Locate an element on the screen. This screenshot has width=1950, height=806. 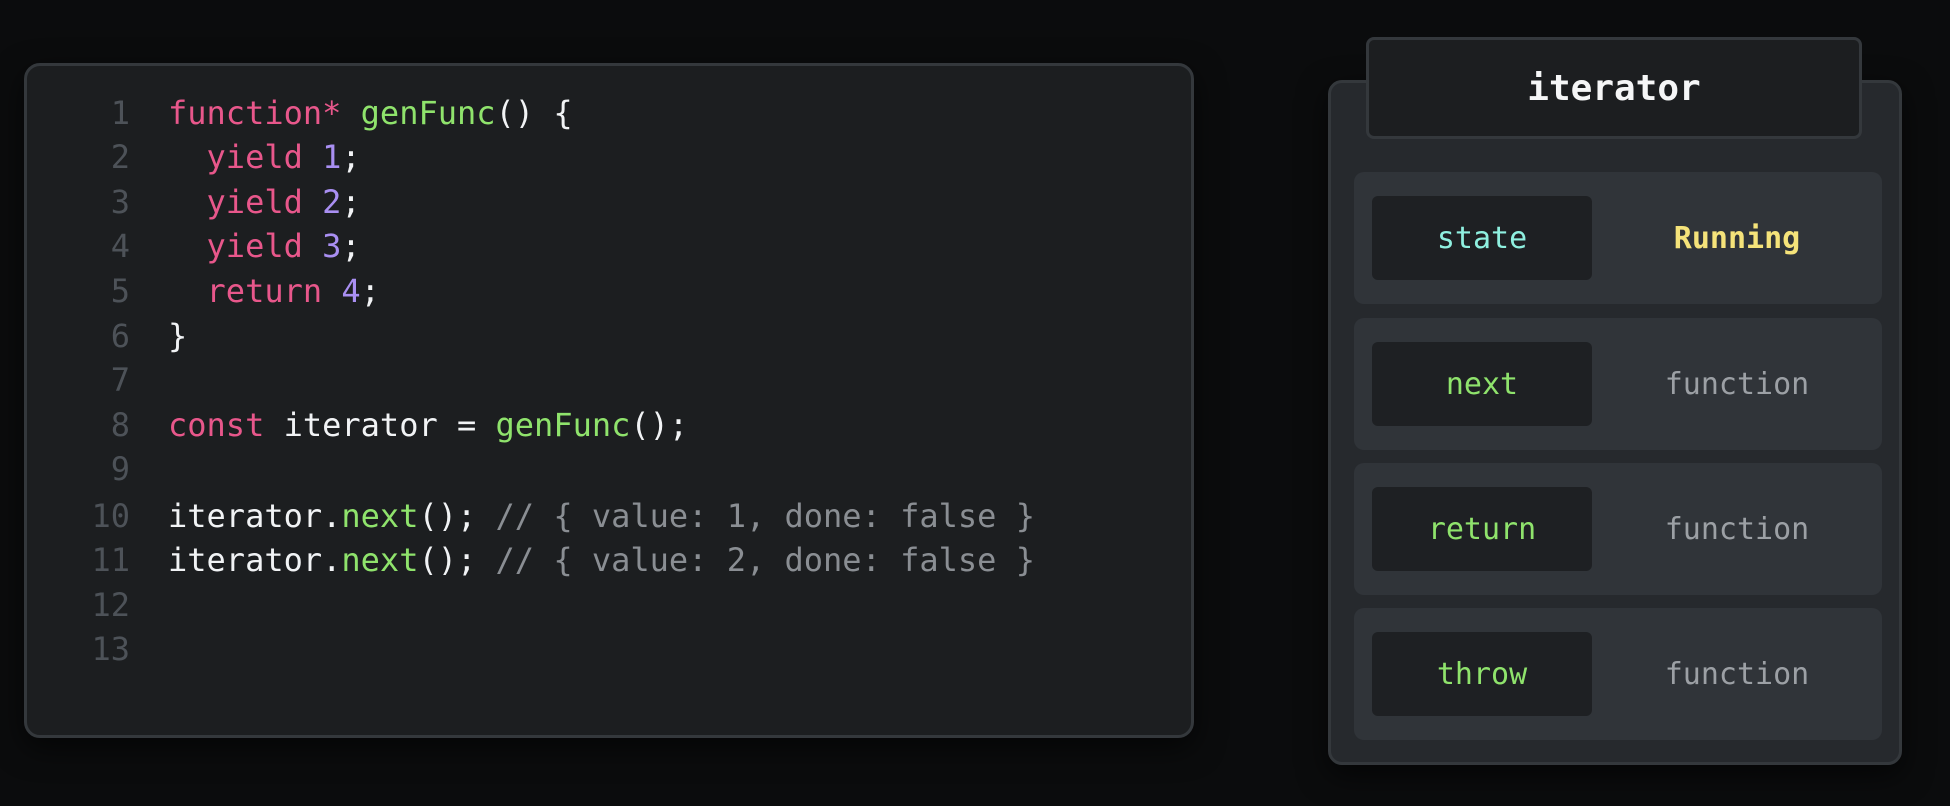
line-source: } is located at coordinates (177, 336).